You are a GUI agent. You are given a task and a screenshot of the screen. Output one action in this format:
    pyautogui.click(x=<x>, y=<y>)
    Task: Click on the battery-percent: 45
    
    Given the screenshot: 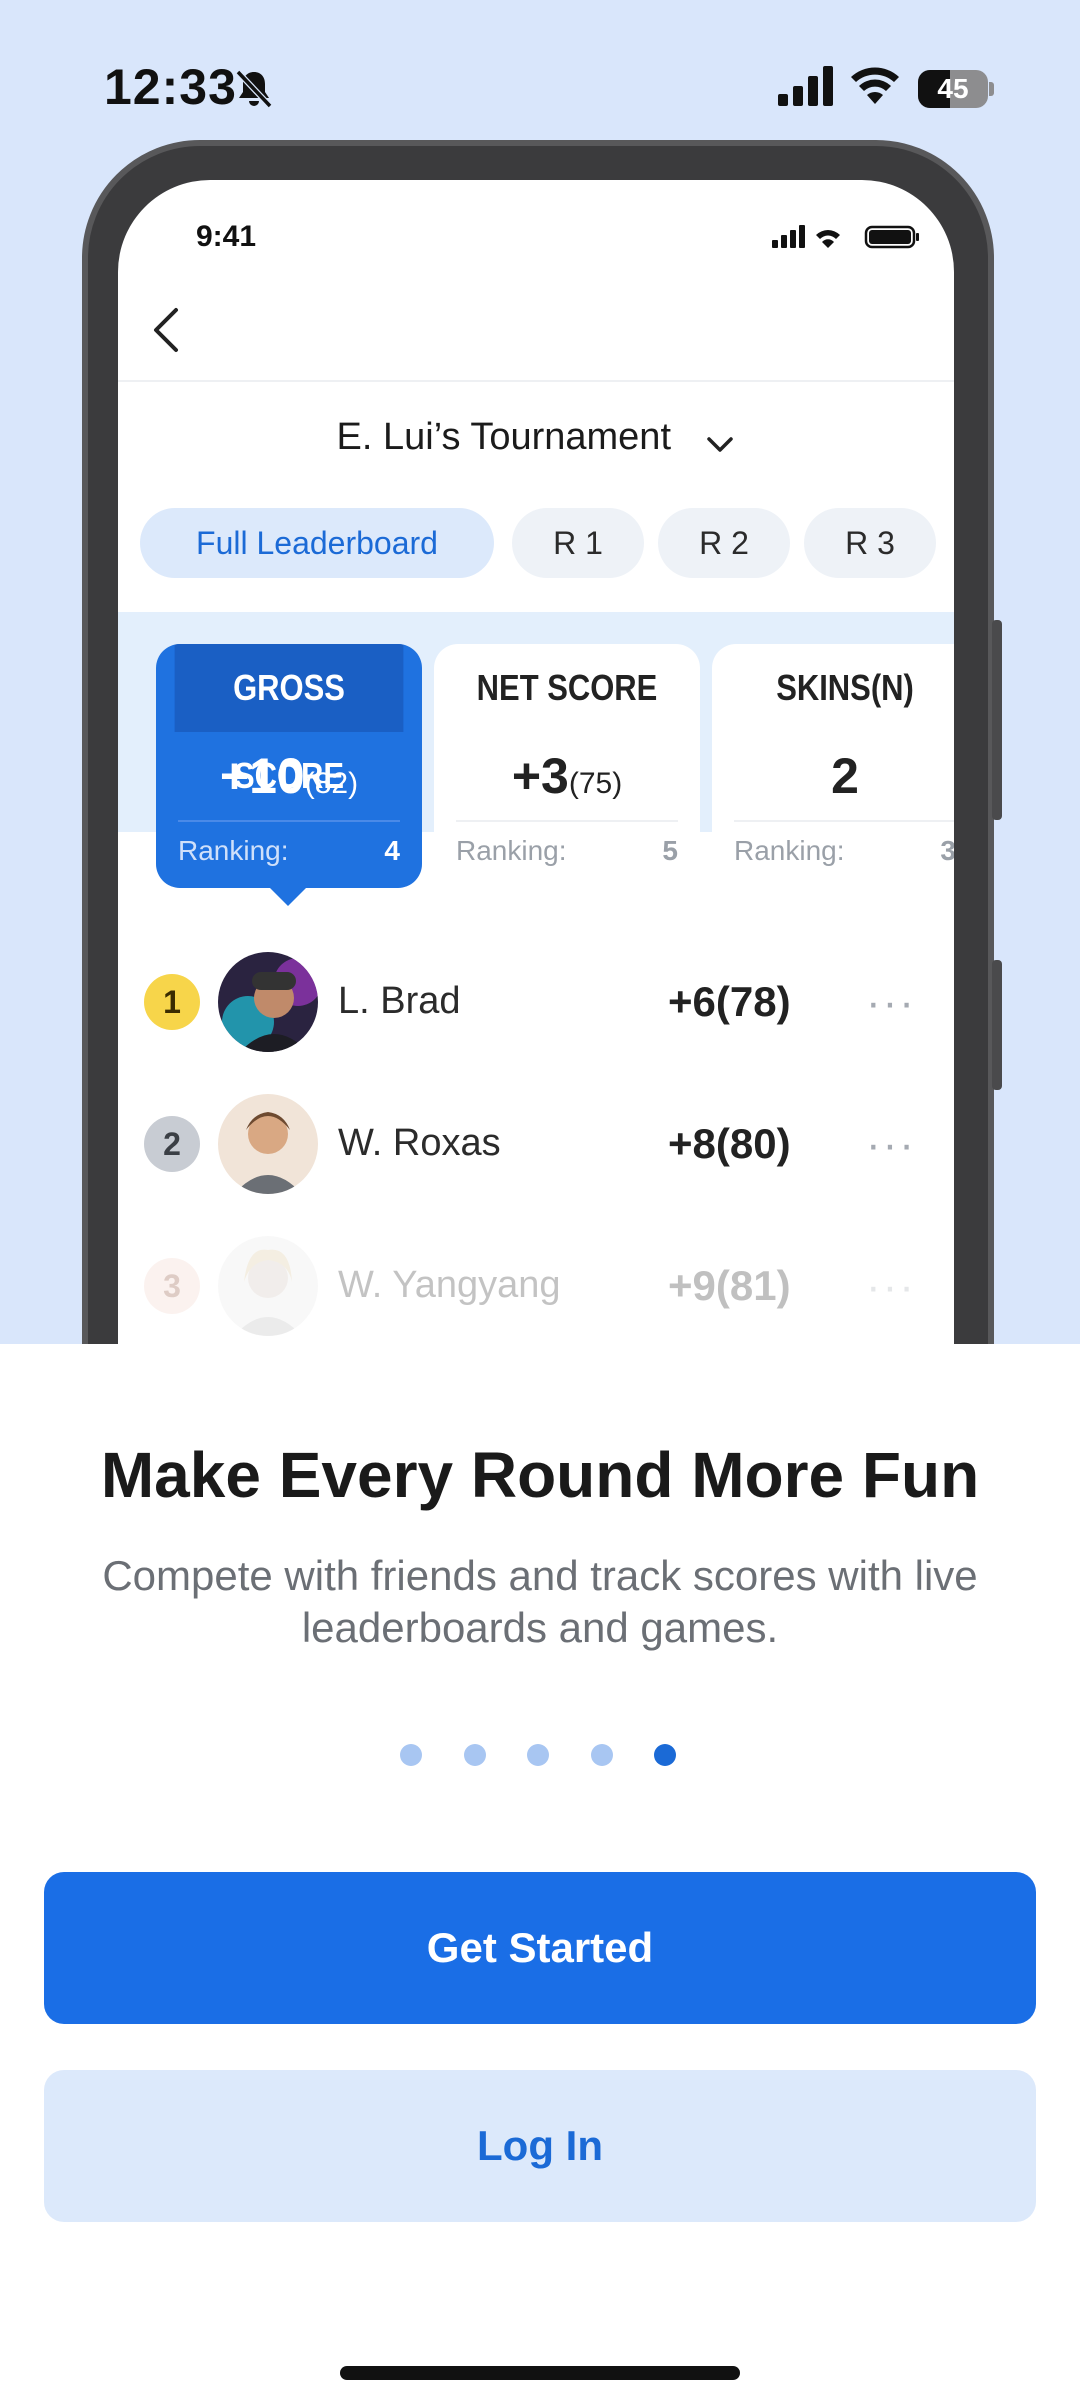 What is the action you would take?
    pyautogui.click(x=953, y=88)
    